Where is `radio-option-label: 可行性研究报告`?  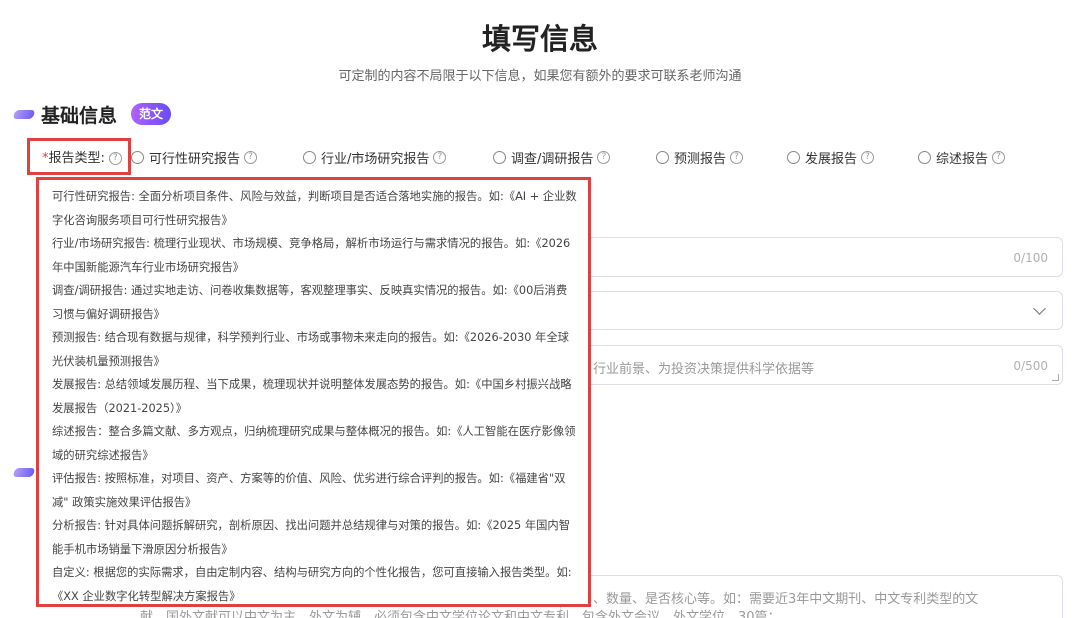
radio-option-label: 可行性研究报告 is located at coordinates (195, 159).